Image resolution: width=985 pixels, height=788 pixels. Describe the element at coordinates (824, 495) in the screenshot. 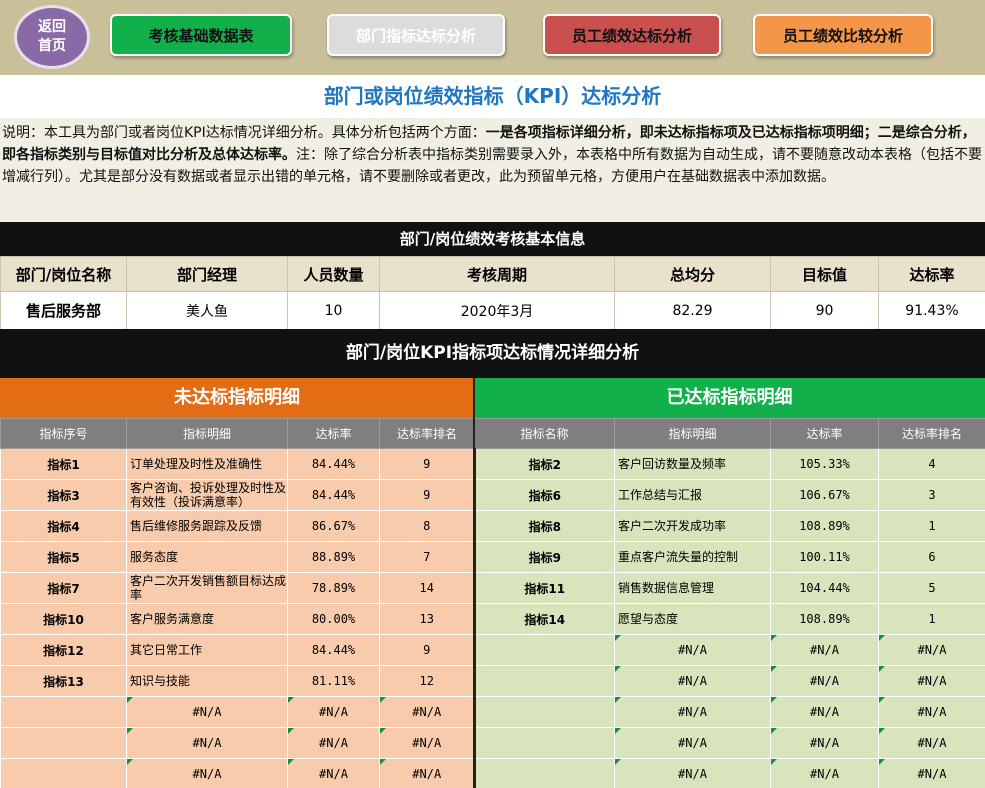

I see `met-rate-cell: 106.67%` at that location.